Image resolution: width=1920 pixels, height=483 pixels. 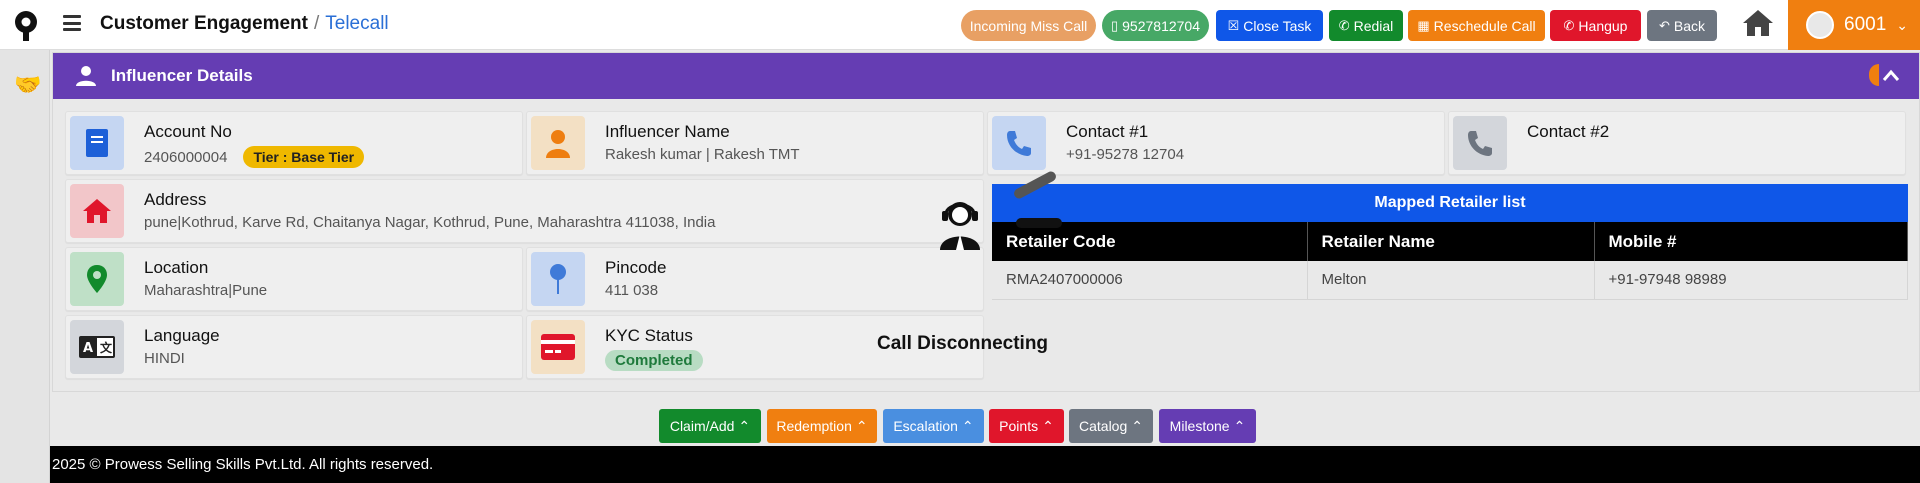 What do you see at coordinates (186, 157) in the screenshot?
I see `account-number: 2406000004` at bounding box center [186, 157].